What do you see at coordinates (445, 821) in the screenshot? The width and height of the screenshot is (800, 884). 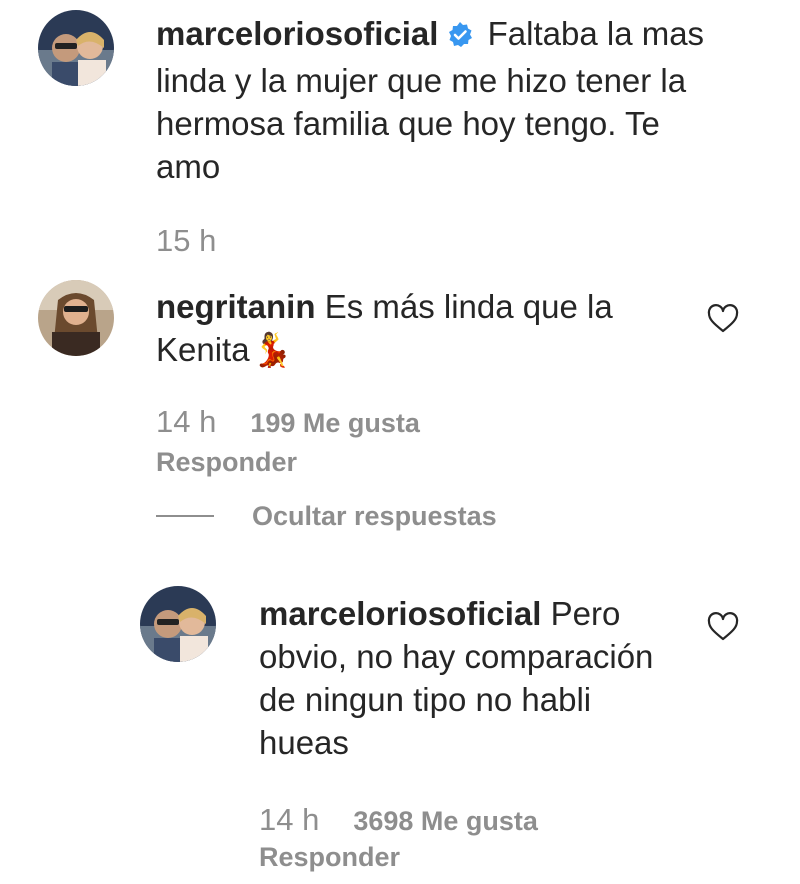 I see `like-count: 3698 Me gusta` at bounding box center [445, 821].